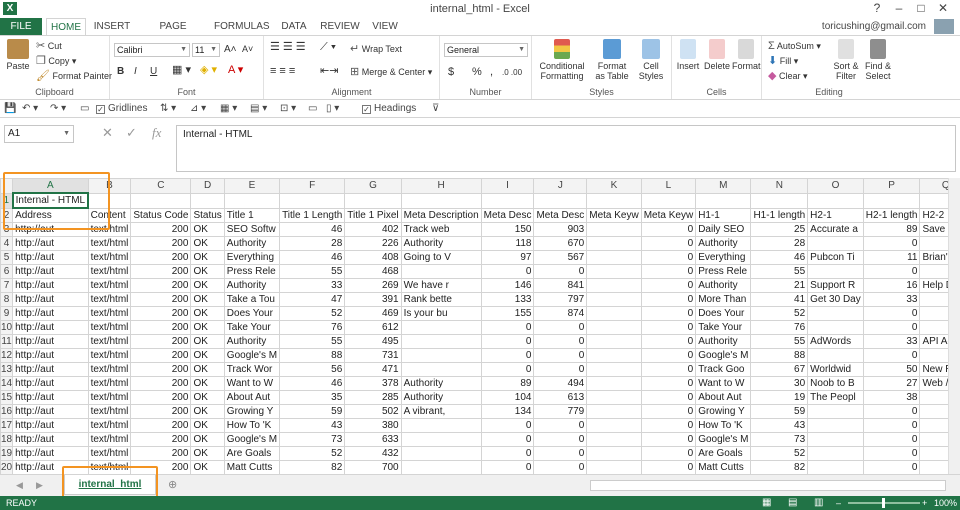 The image size is (960, 510). I want to click on cell: Daily SEO, so click(723, 229).